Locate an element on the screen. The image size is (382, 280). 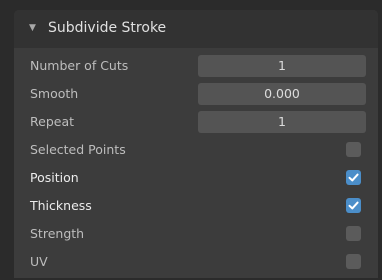
number-of-cuts-row: Number of Cuts 1 is located at coordinates (196, 66).